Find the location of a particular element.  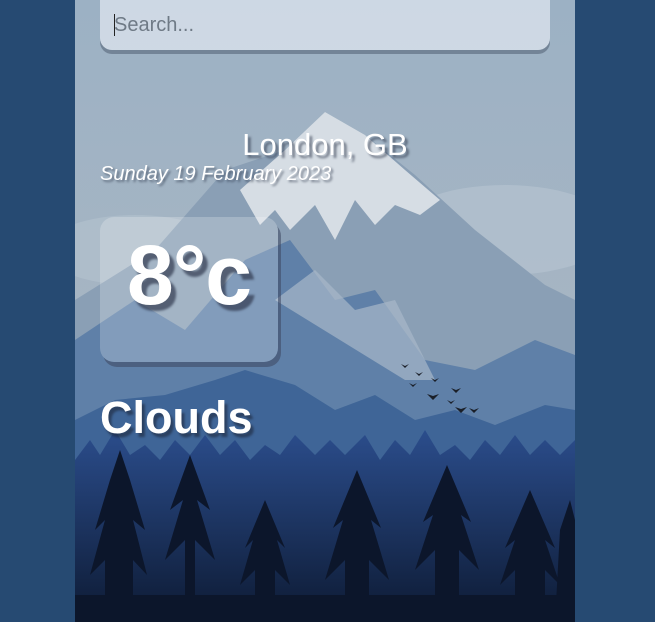

text-cursor is located at coordinates (114, 25).